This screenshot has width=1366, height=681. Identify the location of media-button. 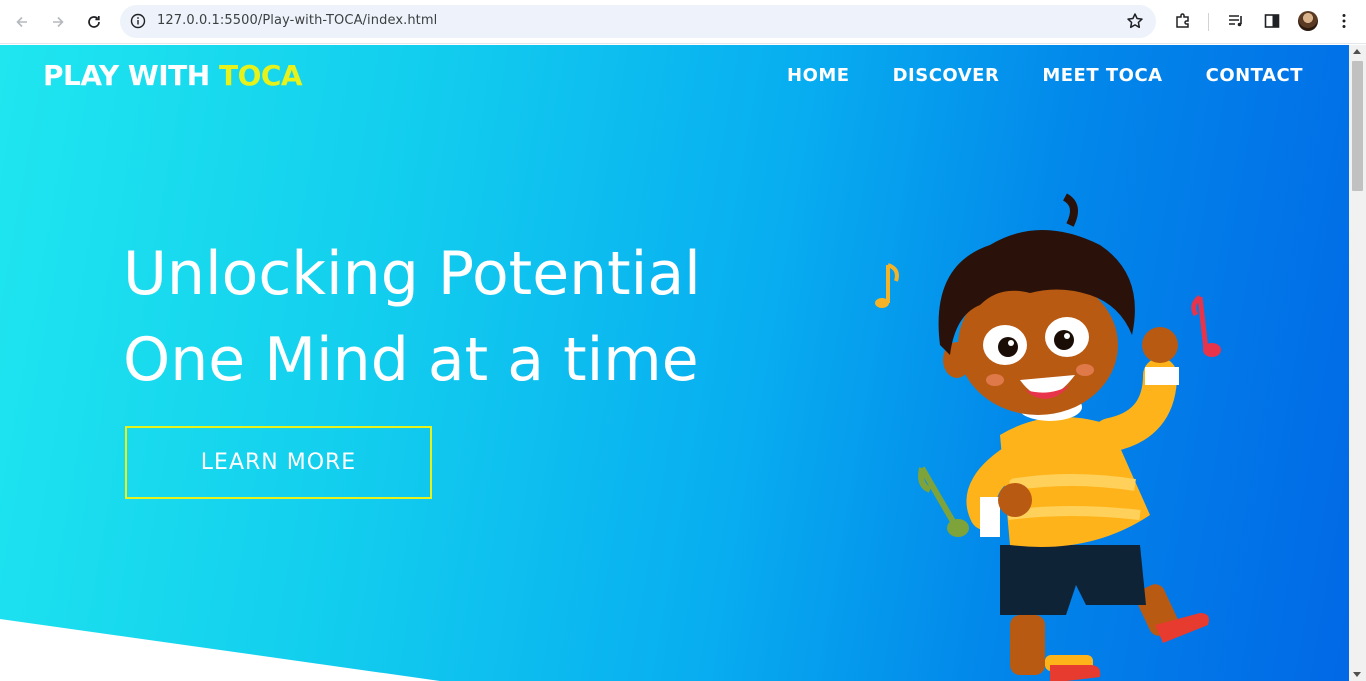
(1236, 21).